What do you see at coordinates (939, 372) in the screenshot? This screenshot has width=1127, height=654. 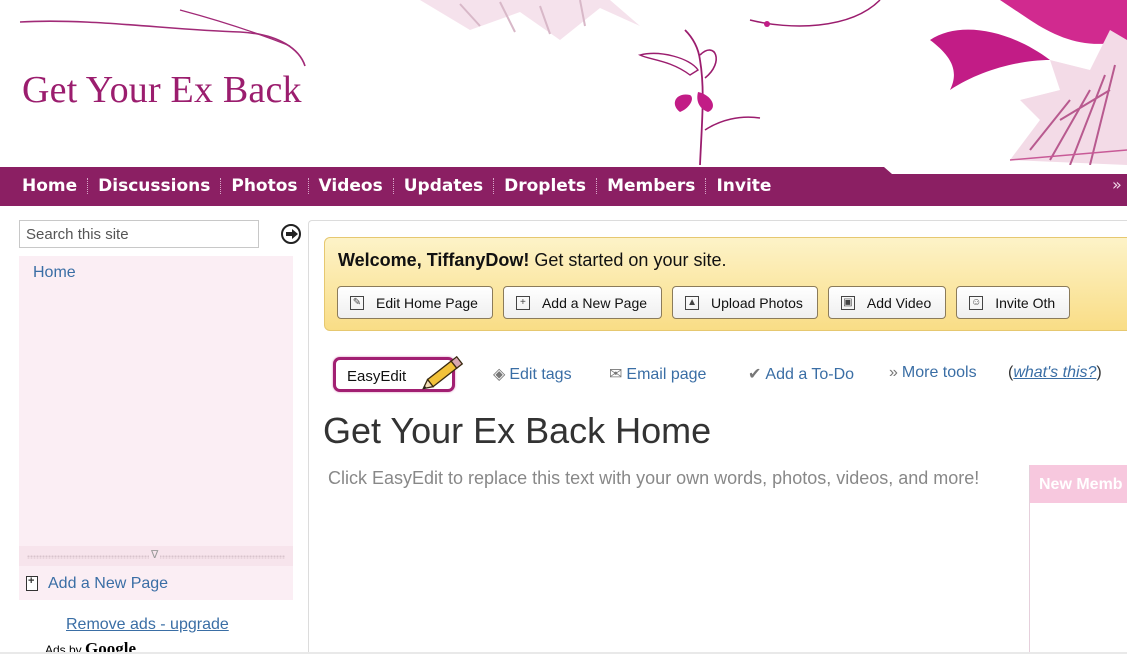 I see `more-tools-label: More tools` at bounding box center [939, 372].